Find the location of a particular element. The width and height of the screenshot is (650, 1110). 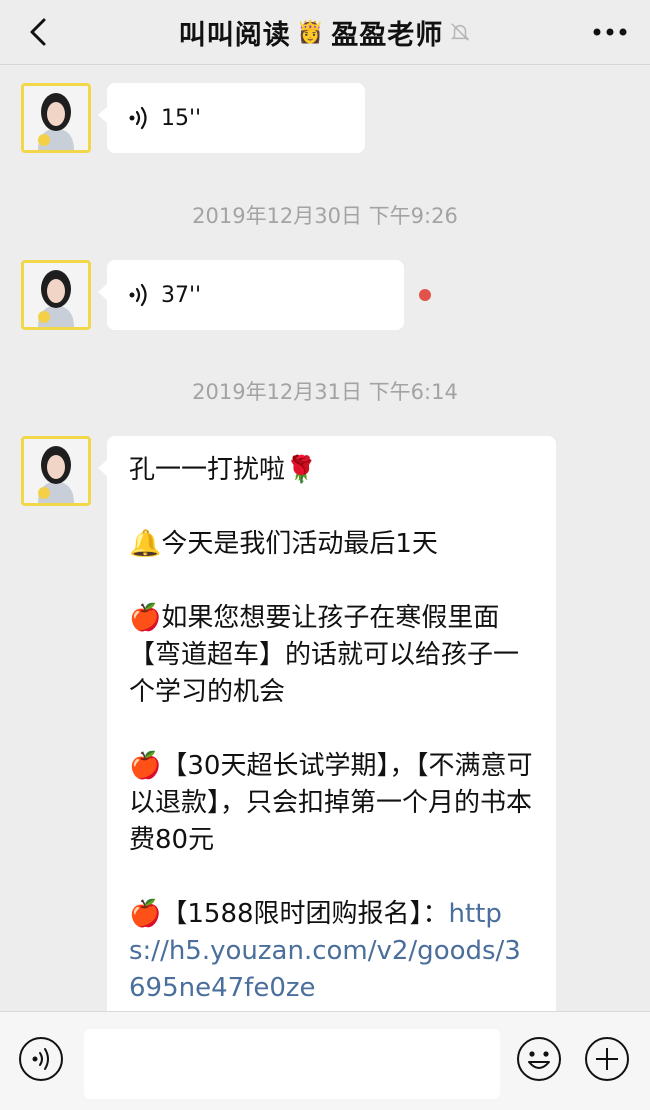

voice-duration: 37'' is located at coordinates (181, 295).